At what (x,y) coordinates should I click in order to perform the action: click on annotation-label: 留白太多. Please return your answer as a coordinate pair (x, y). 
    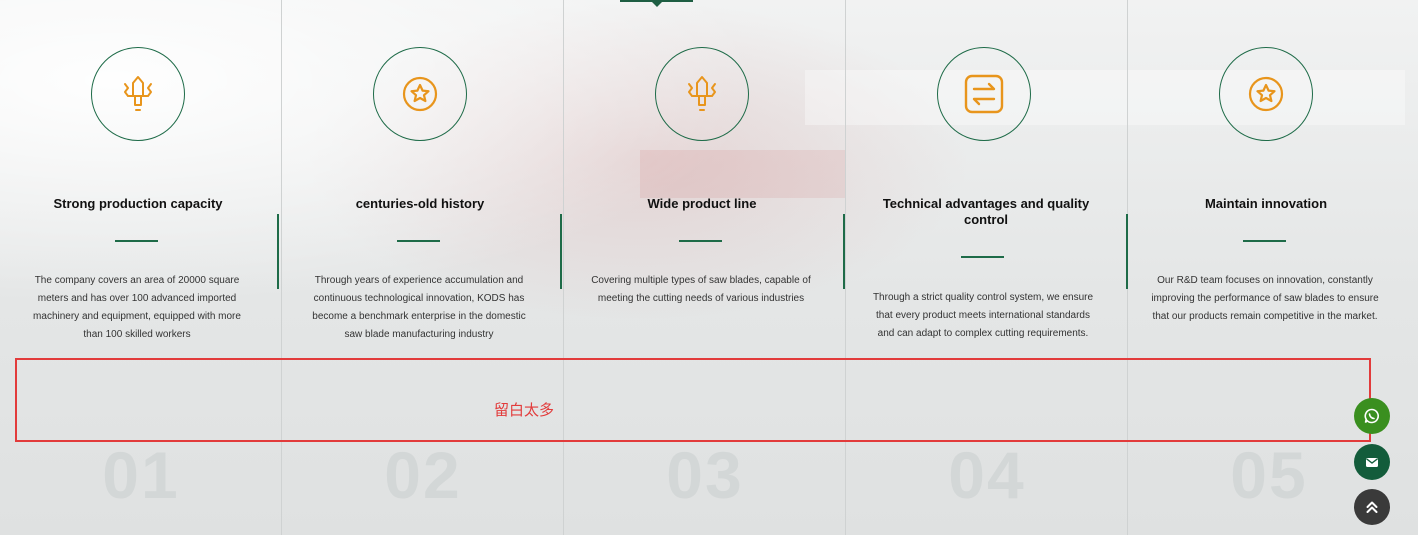
    Looking at the image, I should click on (524, 410).